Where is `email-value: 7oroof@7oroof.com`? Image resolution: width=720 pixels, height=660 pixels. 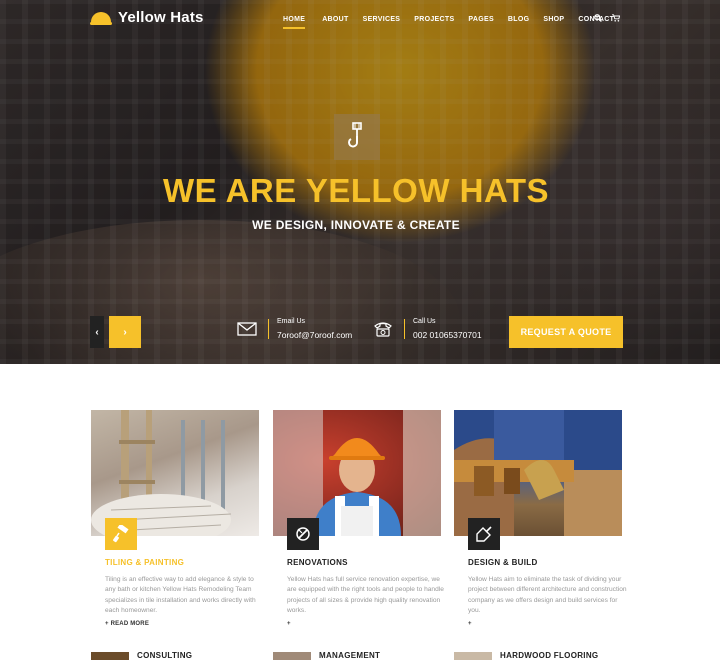 email-value: 7oroof@7oroof.com is located at coordinates (314, 335).